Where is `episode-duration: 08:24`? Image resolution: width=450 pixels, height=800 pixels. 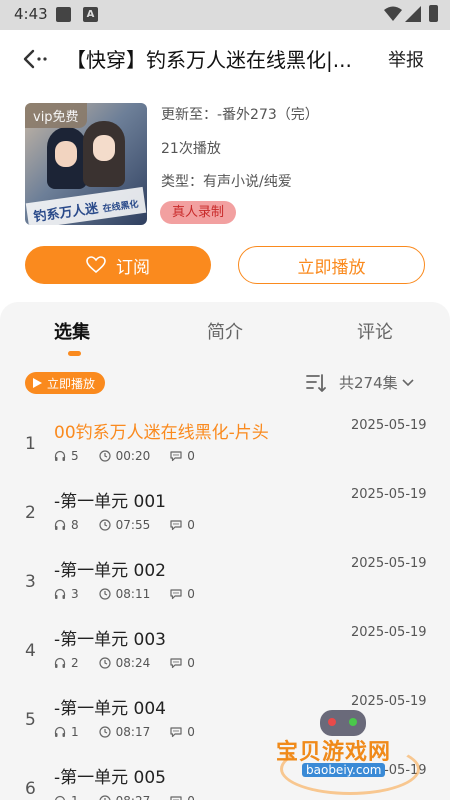 episode-duration: 08:24 is located at coordinates (133, 663).